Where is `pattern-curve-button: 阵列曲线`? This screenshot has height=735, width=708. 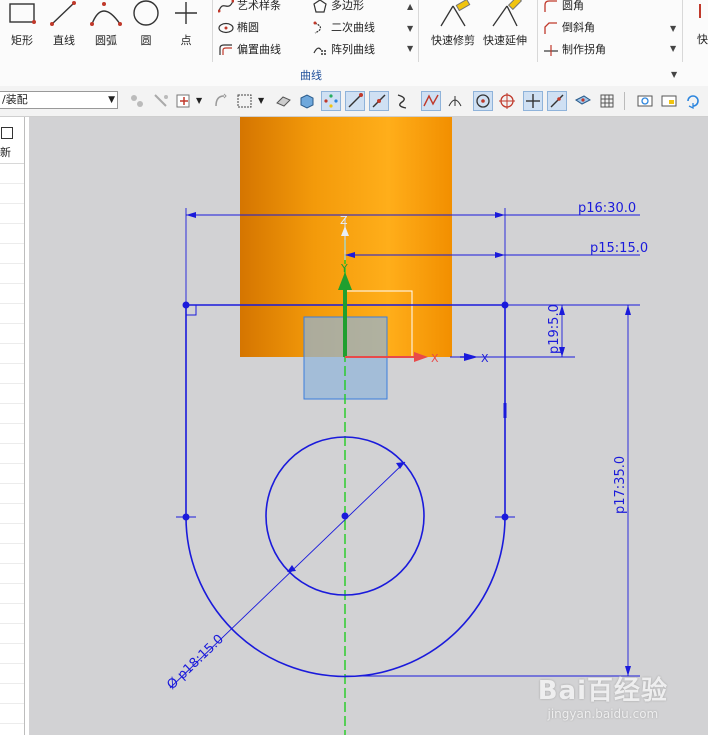
pattern-curve-button: 阵列曲线 is located at coordinates (343, 50).